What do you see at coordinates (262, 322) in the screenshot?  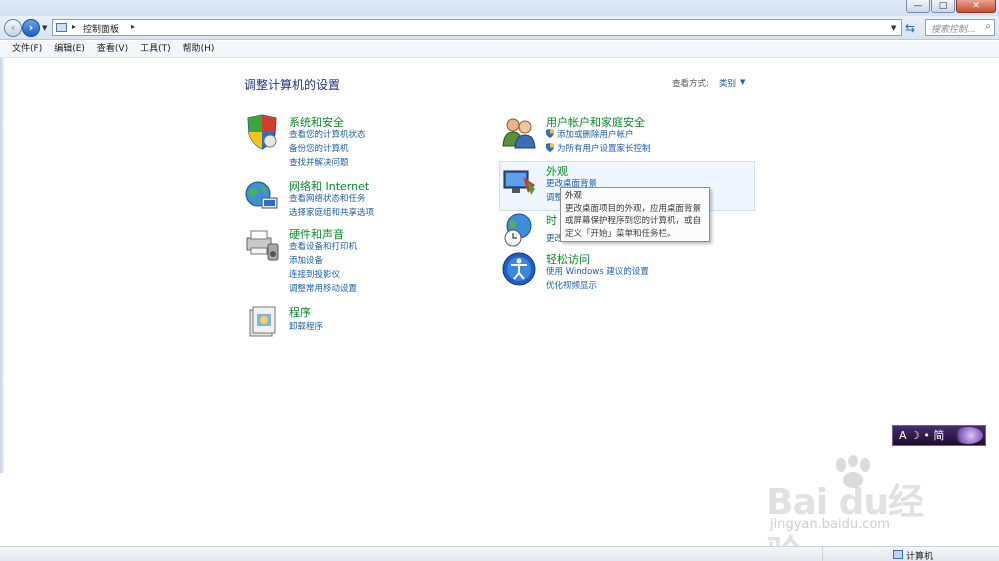 I see `programs-box-icon` at bounding box center [262, 322].